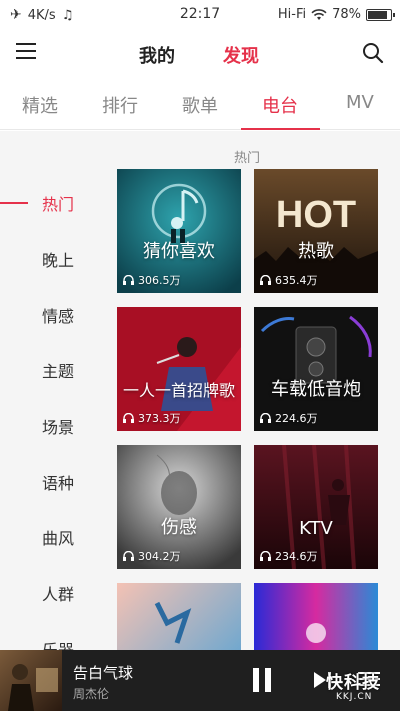  What do you see at coordinates (179, 231) in the screenshot?
I see `radio-card: 猜你喜欢 306.5万` at bounding box center [179, 231].